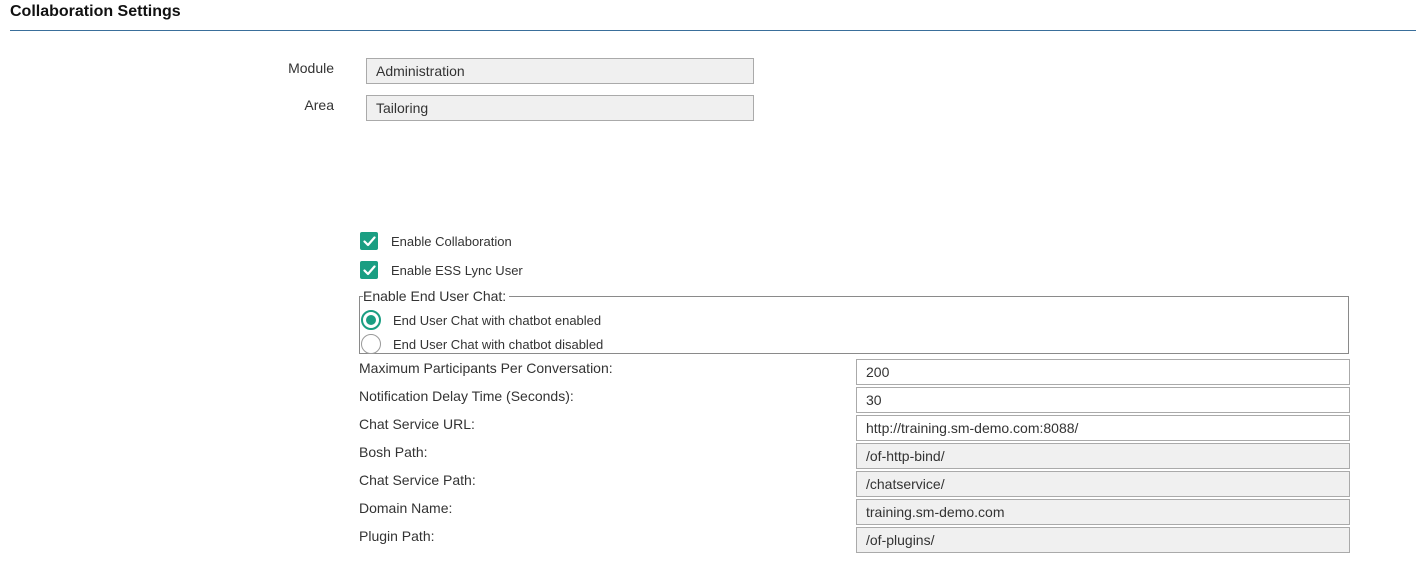 This screenshot has height=569, width=1416. Describe the element at coordinates (319, 105) in the screenshot. I see `area-label: Area` at that location.